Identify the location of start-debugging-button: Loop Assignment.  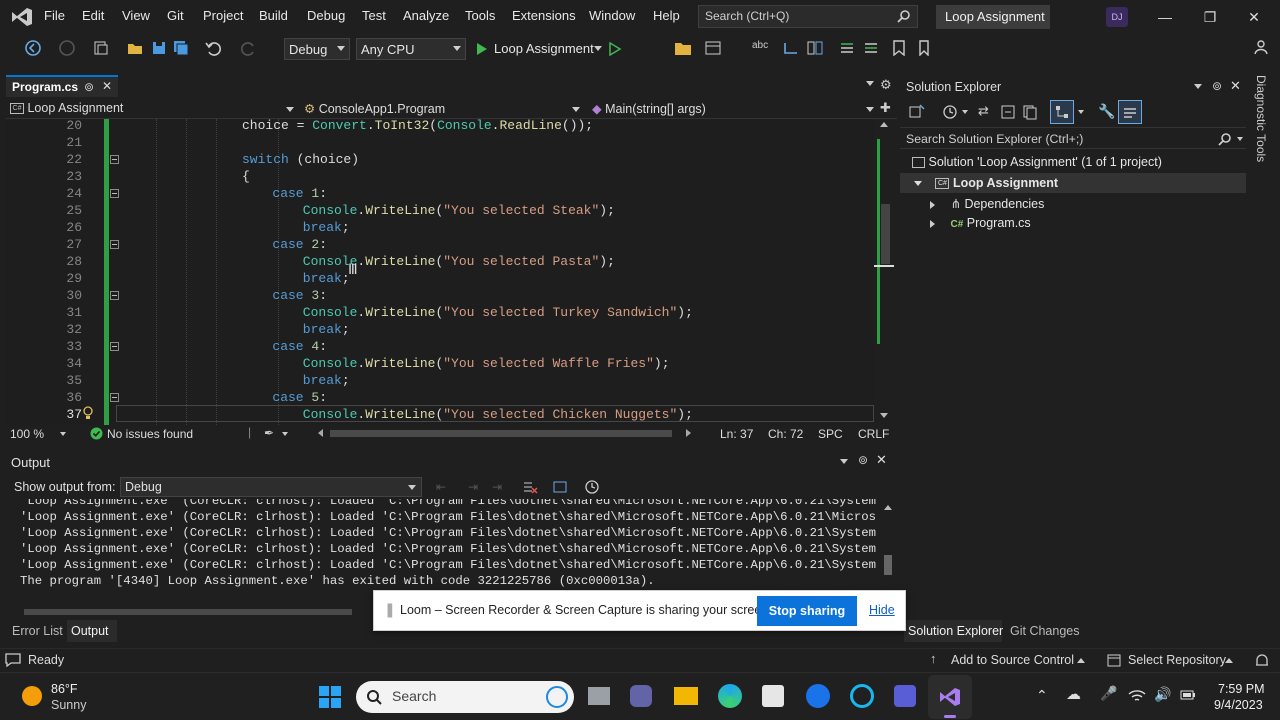
(540, 49).